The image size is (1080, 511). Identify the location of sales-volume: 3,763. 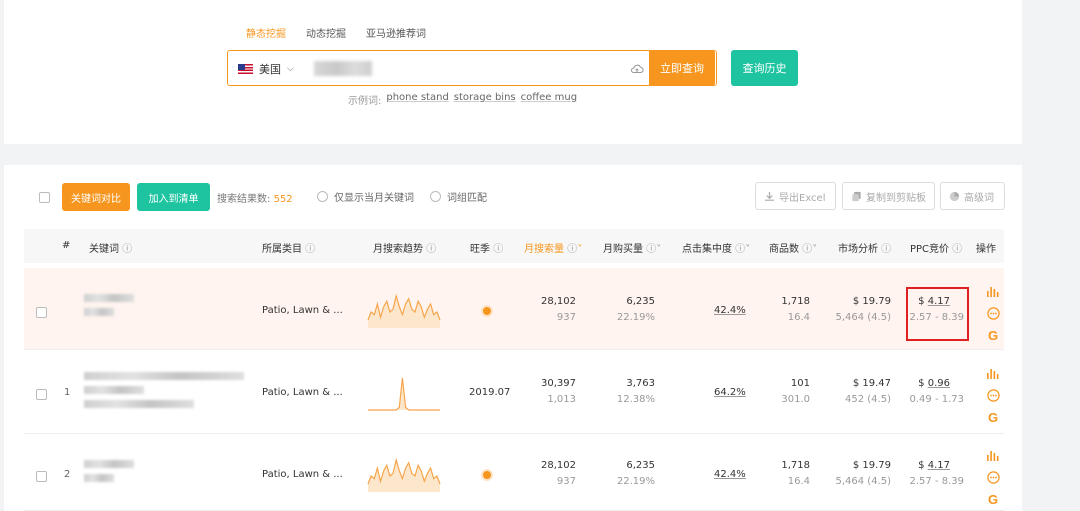
(640, 383).